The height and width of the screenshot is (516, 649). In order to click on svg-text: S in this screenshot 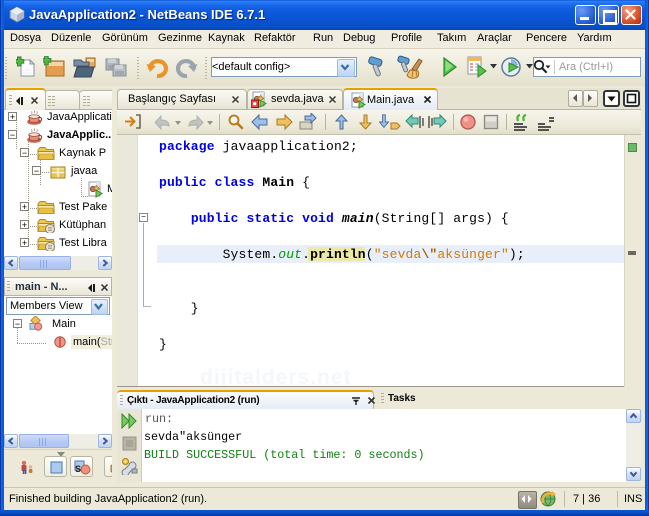, I will do `click(78, 469)`.